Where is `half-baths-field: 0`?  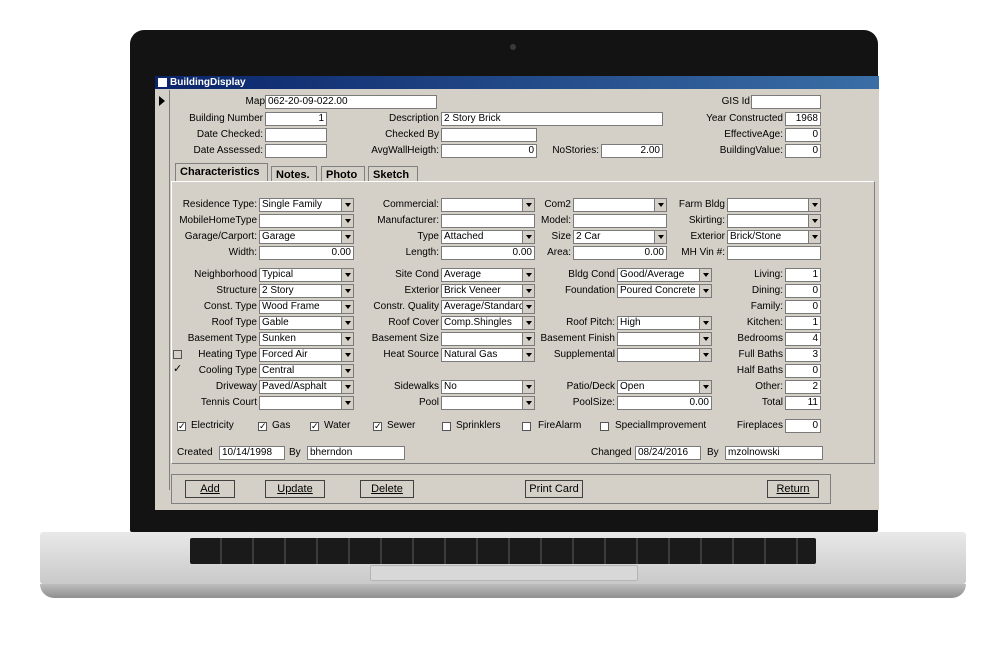
half-baths-field: 0 is located at coordinates (803, 371).